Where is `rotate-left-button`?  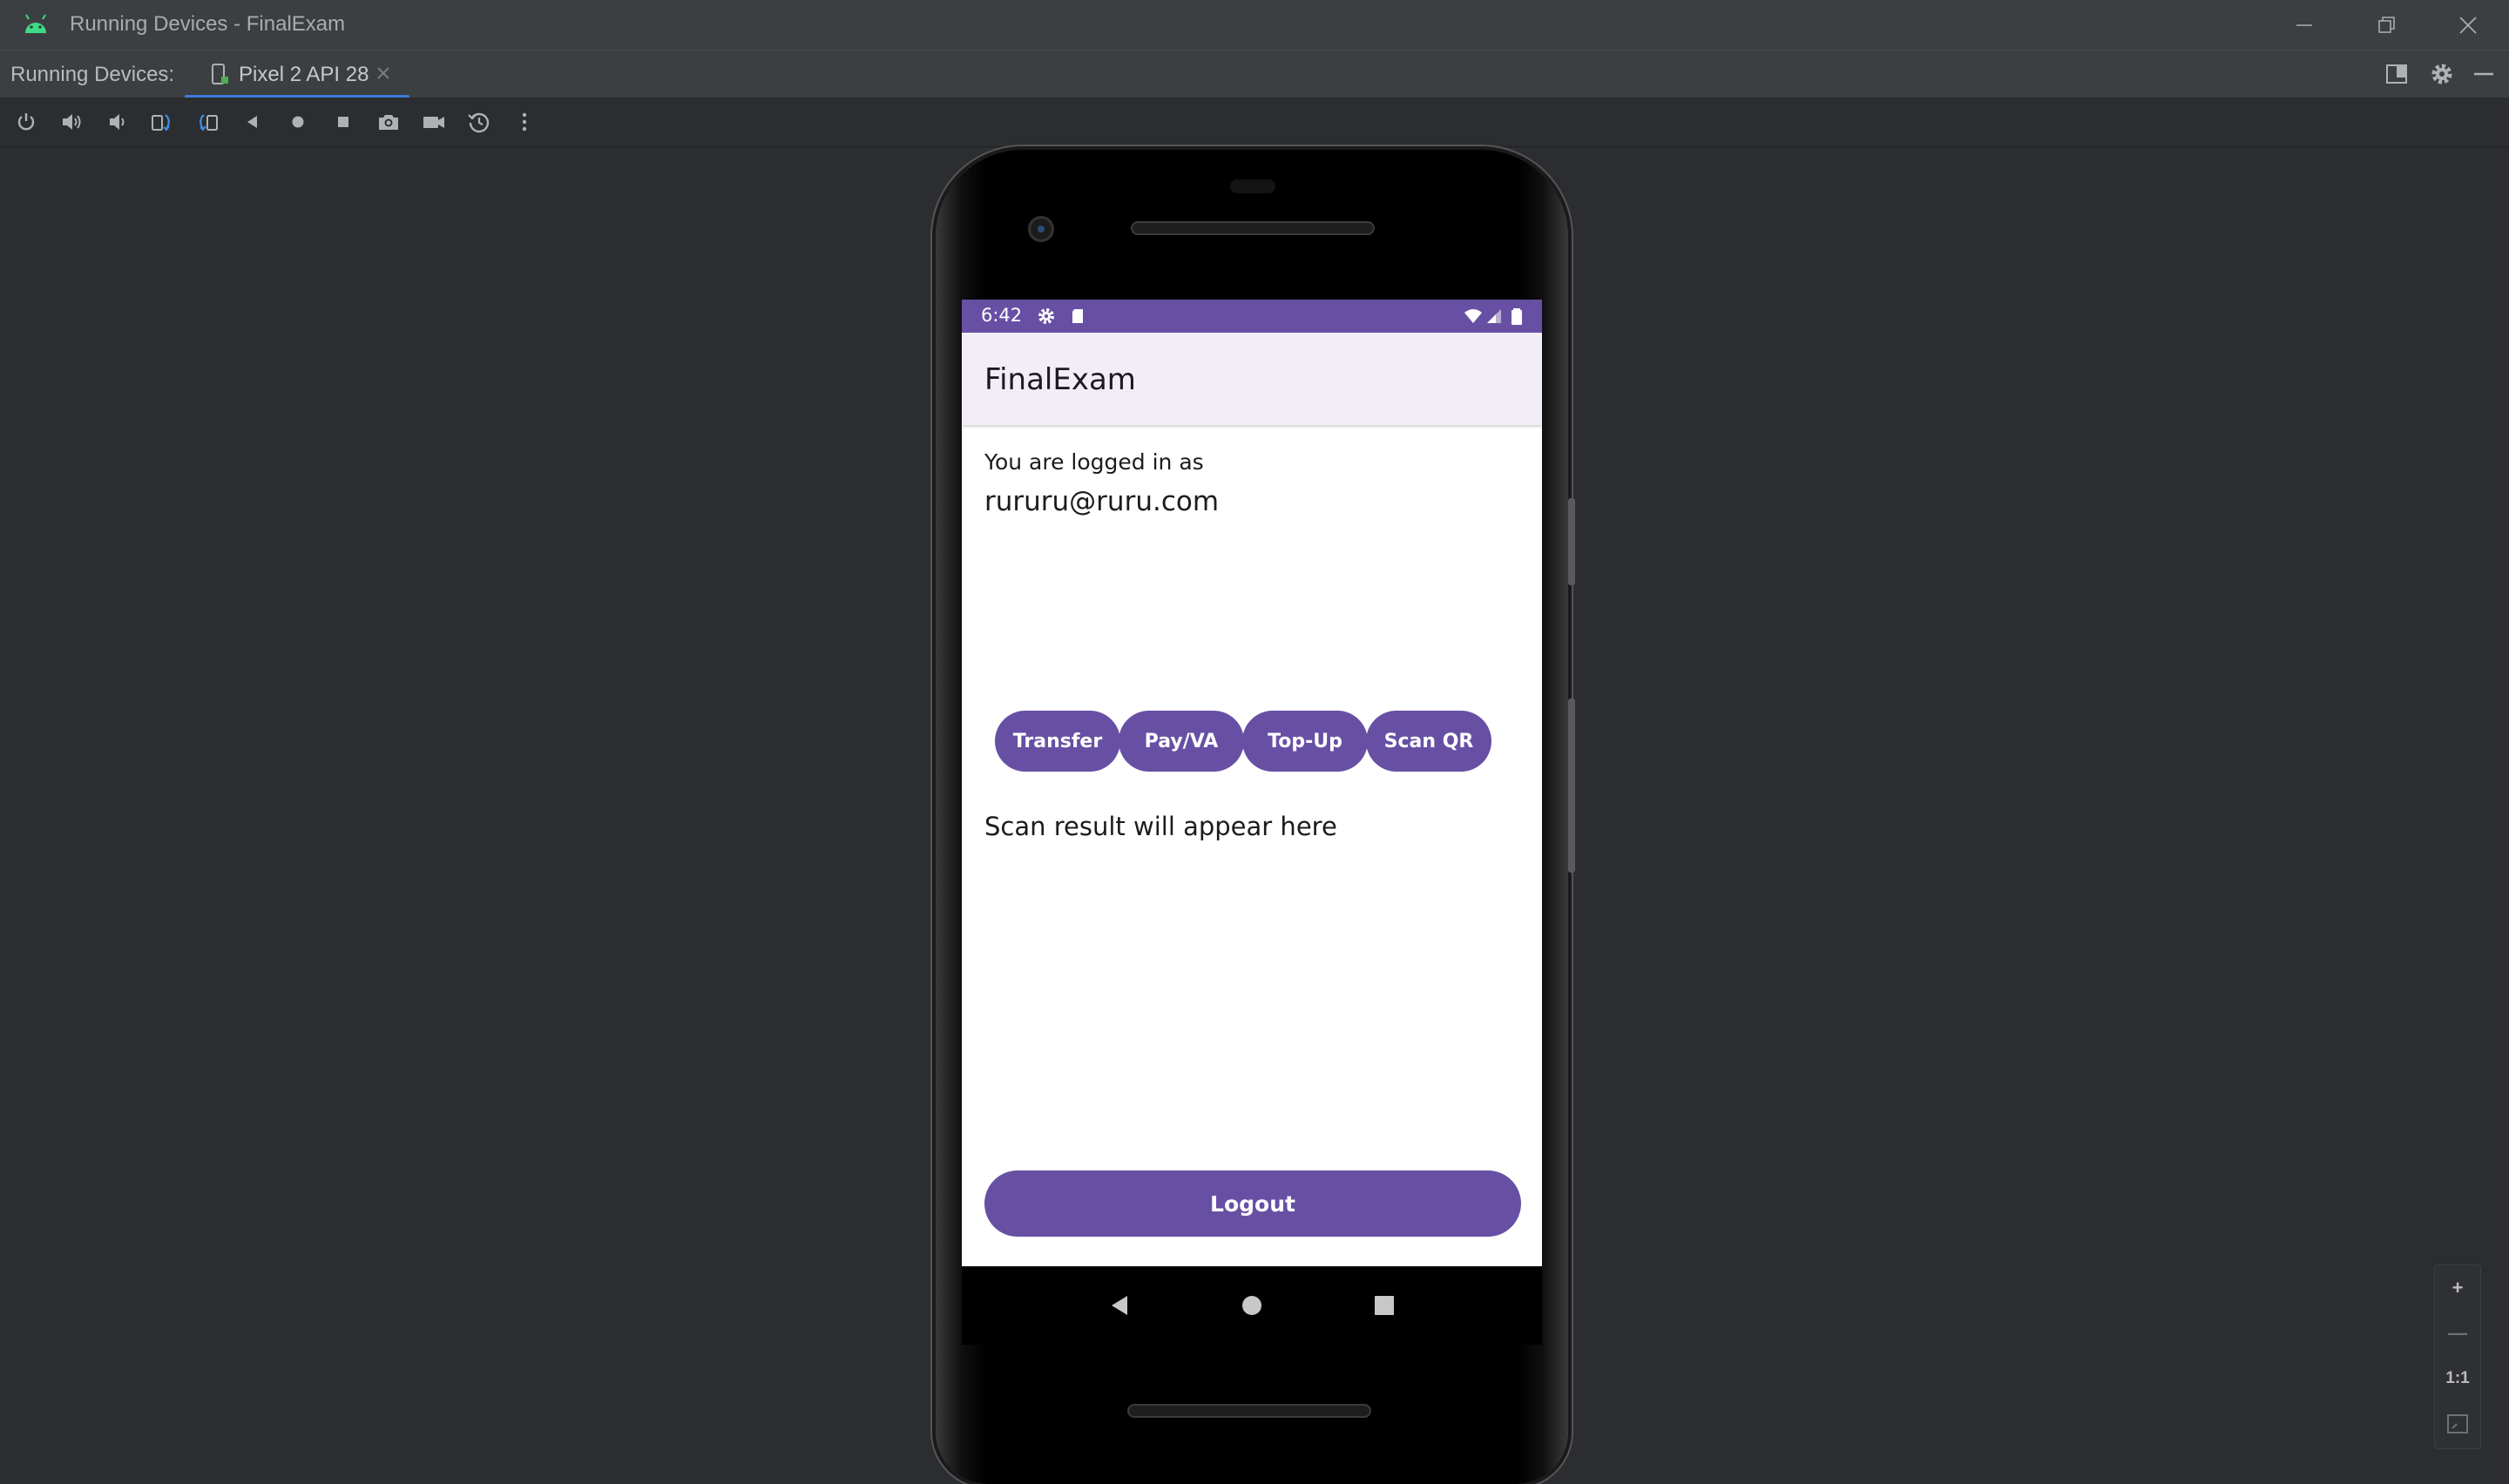
rotate-left-button is located at coordinates (162, 122).